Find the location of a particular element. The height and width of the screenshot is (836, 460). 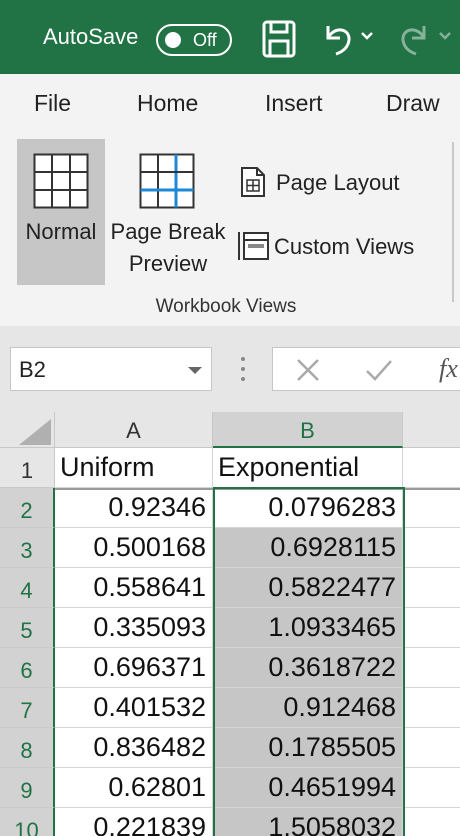

page-break-label-1: Page Break is located at coordinates (168, 231).